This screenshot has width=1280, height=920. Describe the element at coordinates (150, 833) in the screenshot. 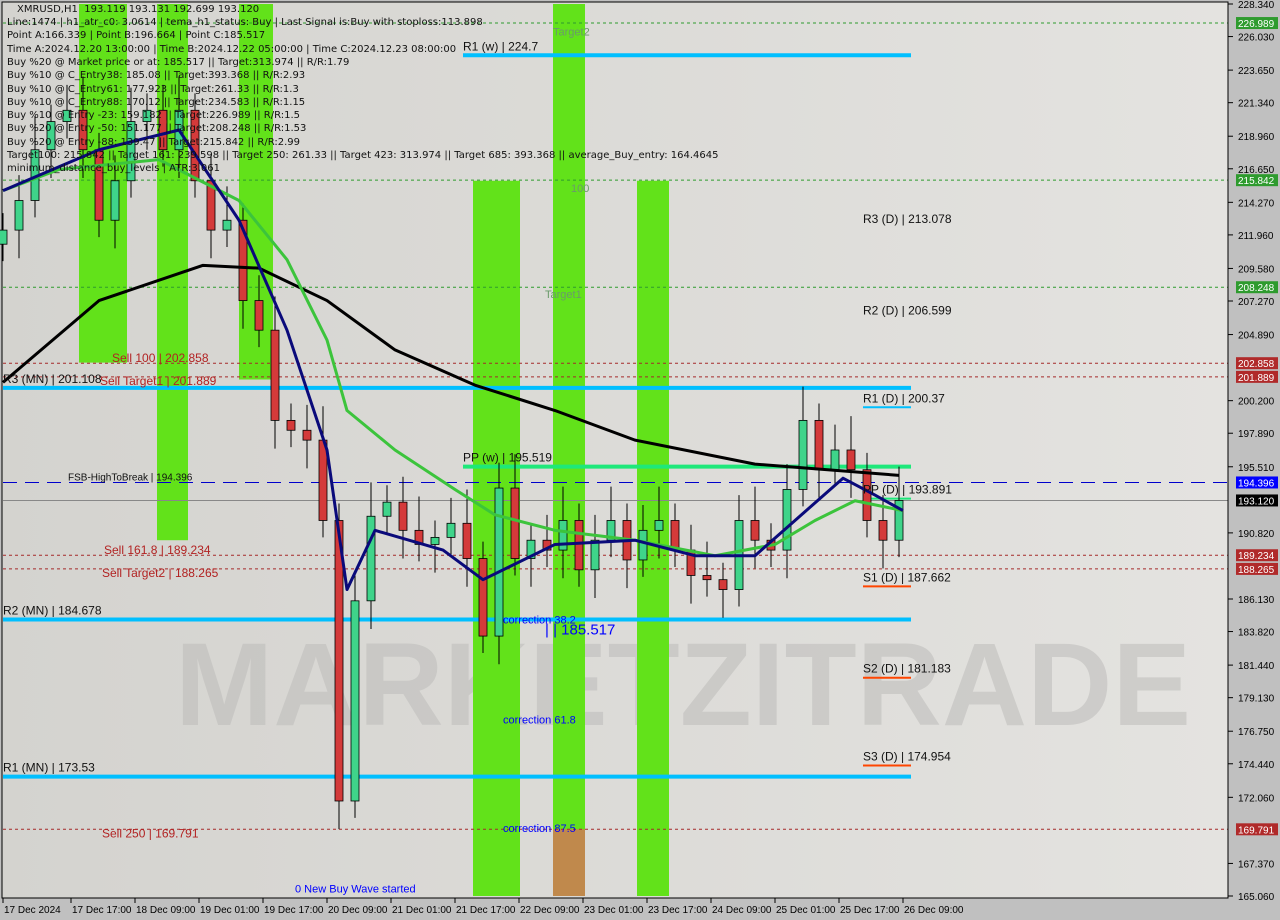

I see `sell-level-label: Sell 250 | 169.791` at that location.